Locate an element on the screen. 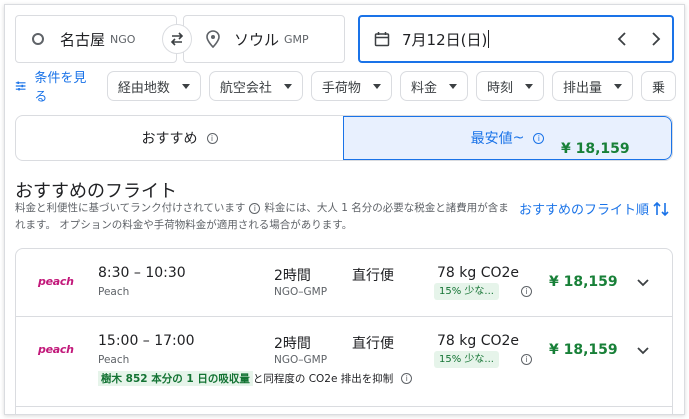 This screenshot has width=689, height=419. date-nav is located at coordinates (639, 39).